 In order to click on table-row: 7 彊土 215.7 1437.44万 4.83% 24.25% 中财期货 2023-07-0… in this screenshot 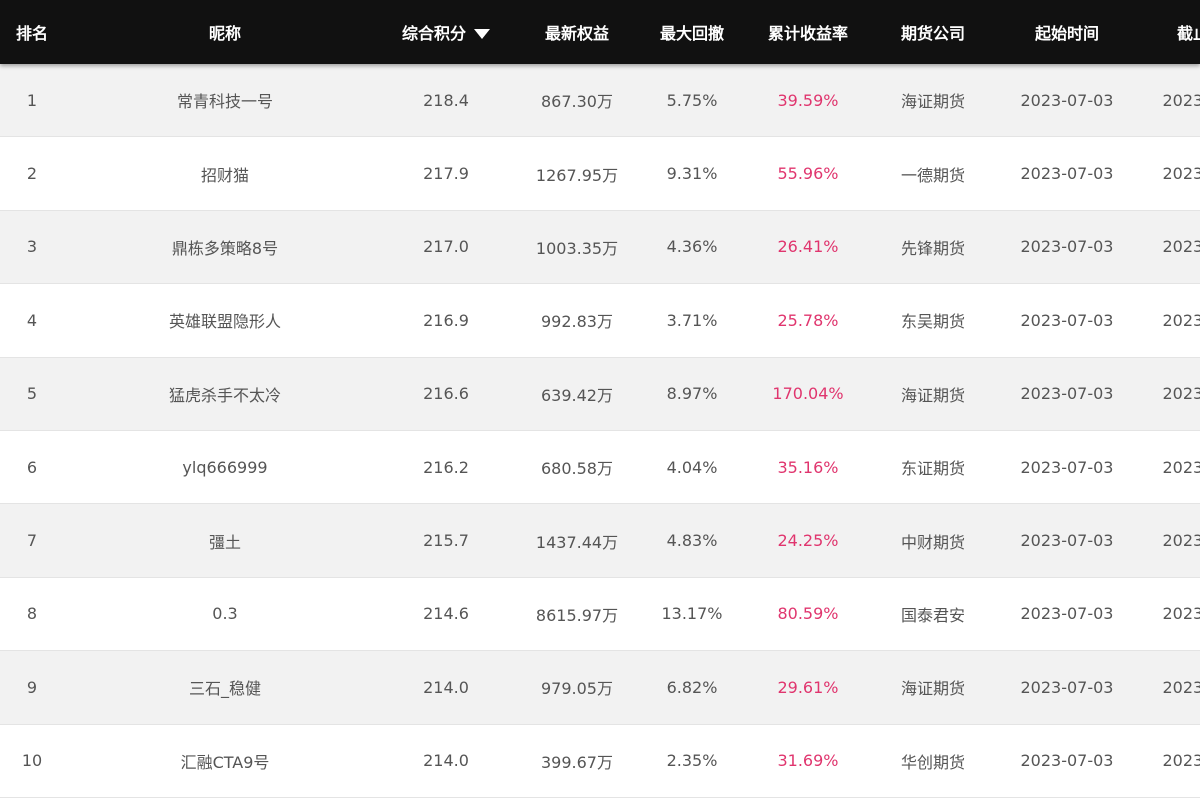, I will do `click(600, 541)`.